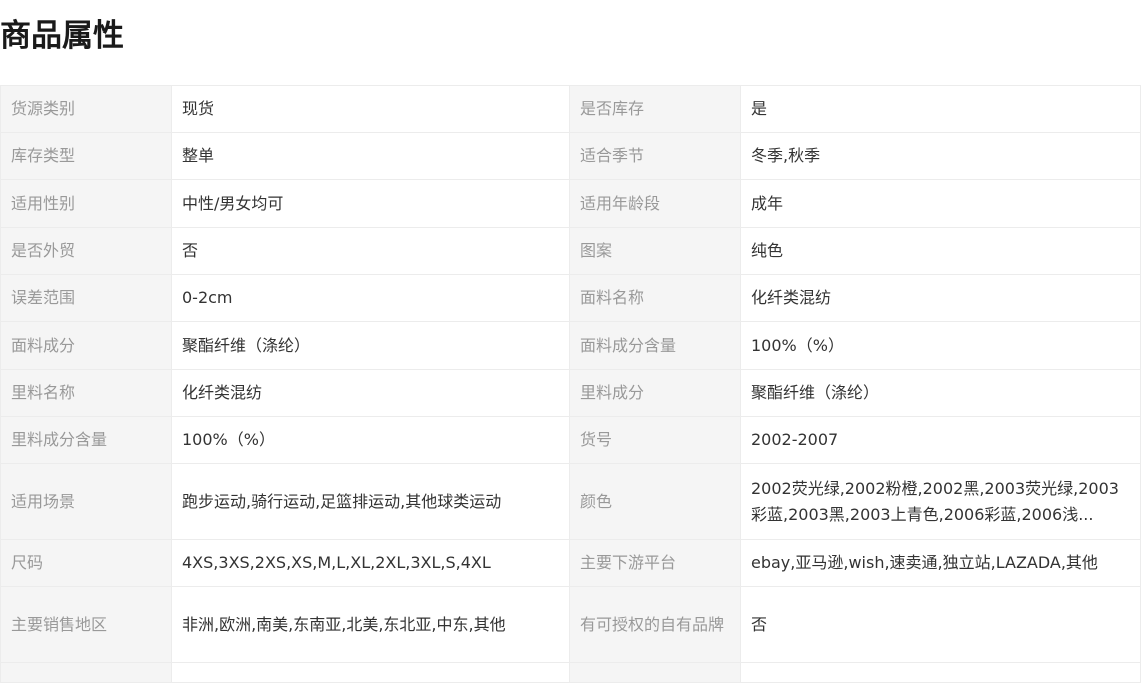  What do you see at coordinates (655, 624) in the screenshot?
I see `attribute-label: 有可授权的自有品牌` at bounding box center [655, 624].